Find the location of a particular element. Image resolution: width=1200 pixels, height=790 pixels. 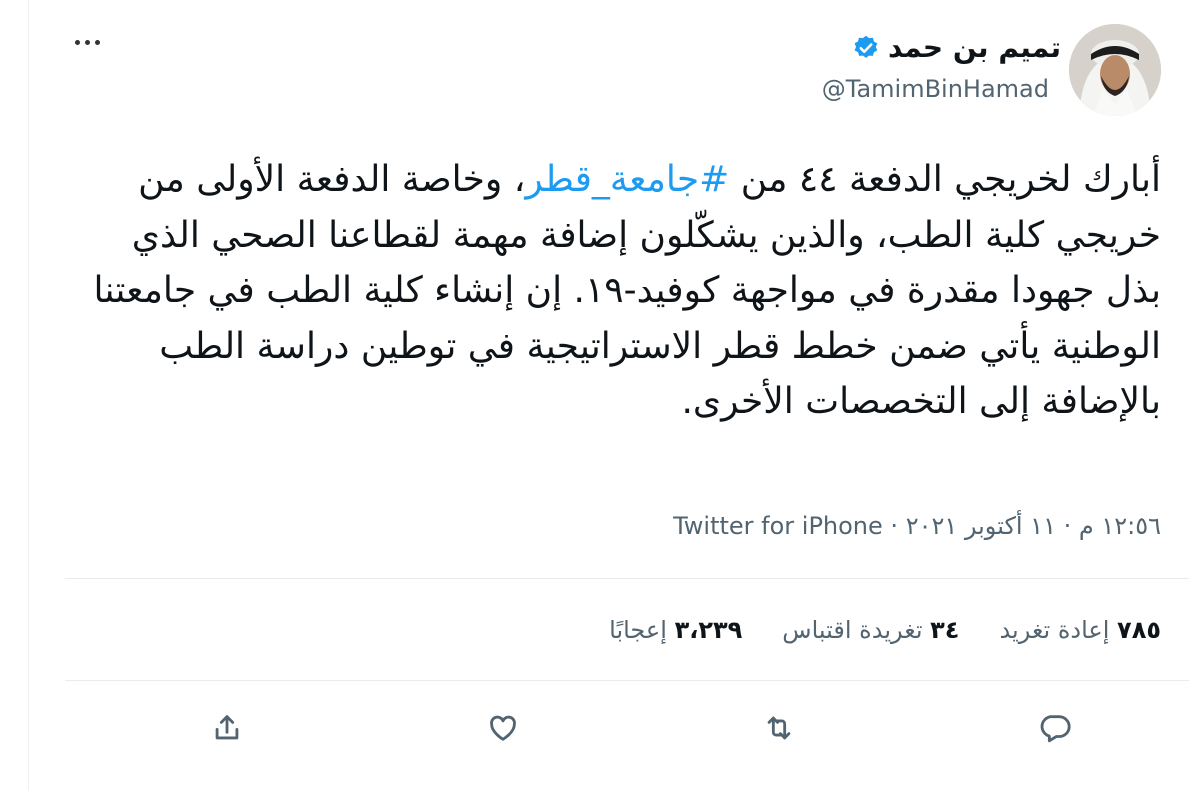

avatar is located at coordinates (1115, 70).